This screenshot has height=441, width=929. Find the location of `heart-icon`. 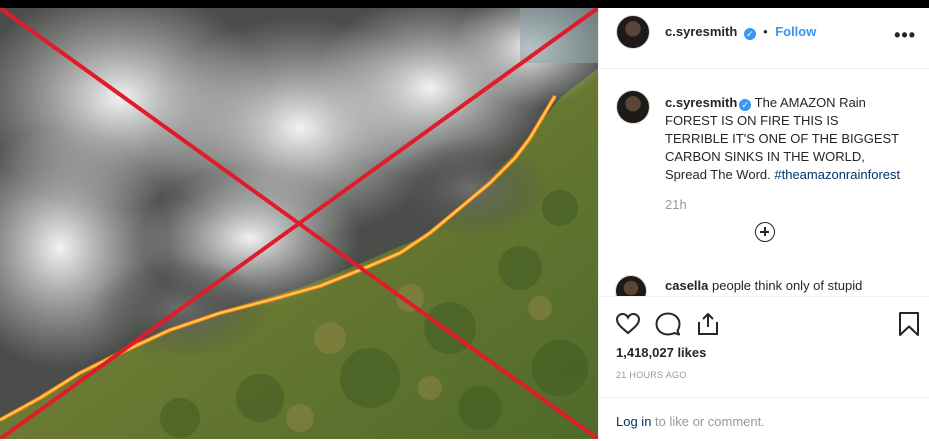

heart-icon is located at coordinates (628, 324).